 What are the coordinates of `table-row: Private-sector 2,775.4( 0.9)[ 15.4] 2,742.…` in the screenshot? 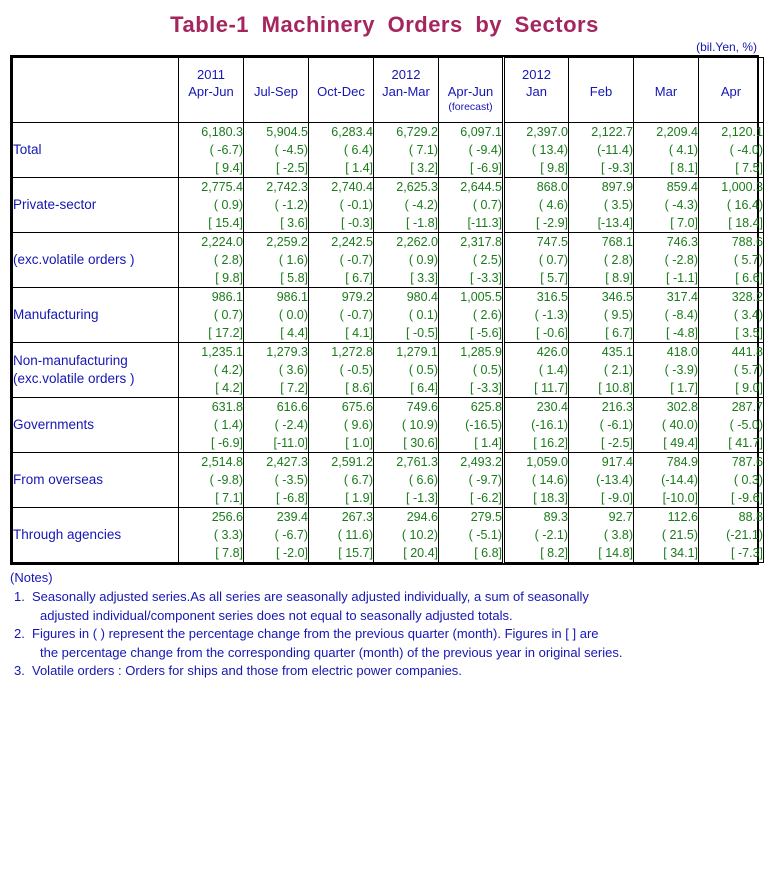 It's located at (388, 205).